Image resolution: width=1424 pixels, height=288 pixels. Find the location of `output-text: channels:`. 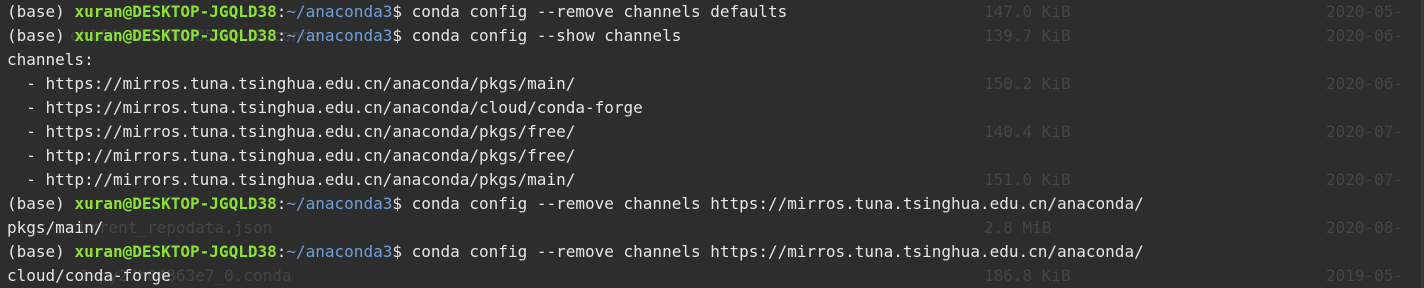

output-text: channels: is located at coordinates (50, 59).